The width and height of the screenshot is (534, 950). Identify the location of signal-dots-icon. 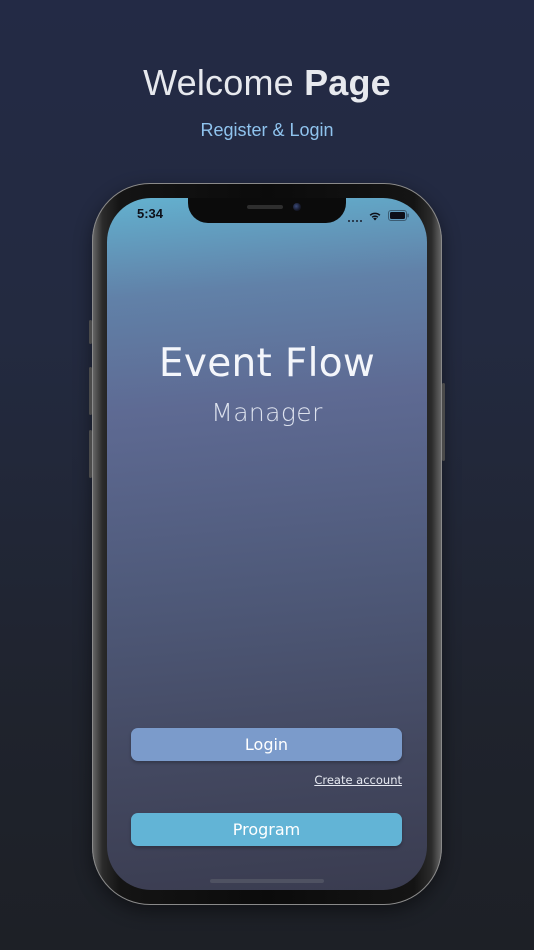
(355, 217).